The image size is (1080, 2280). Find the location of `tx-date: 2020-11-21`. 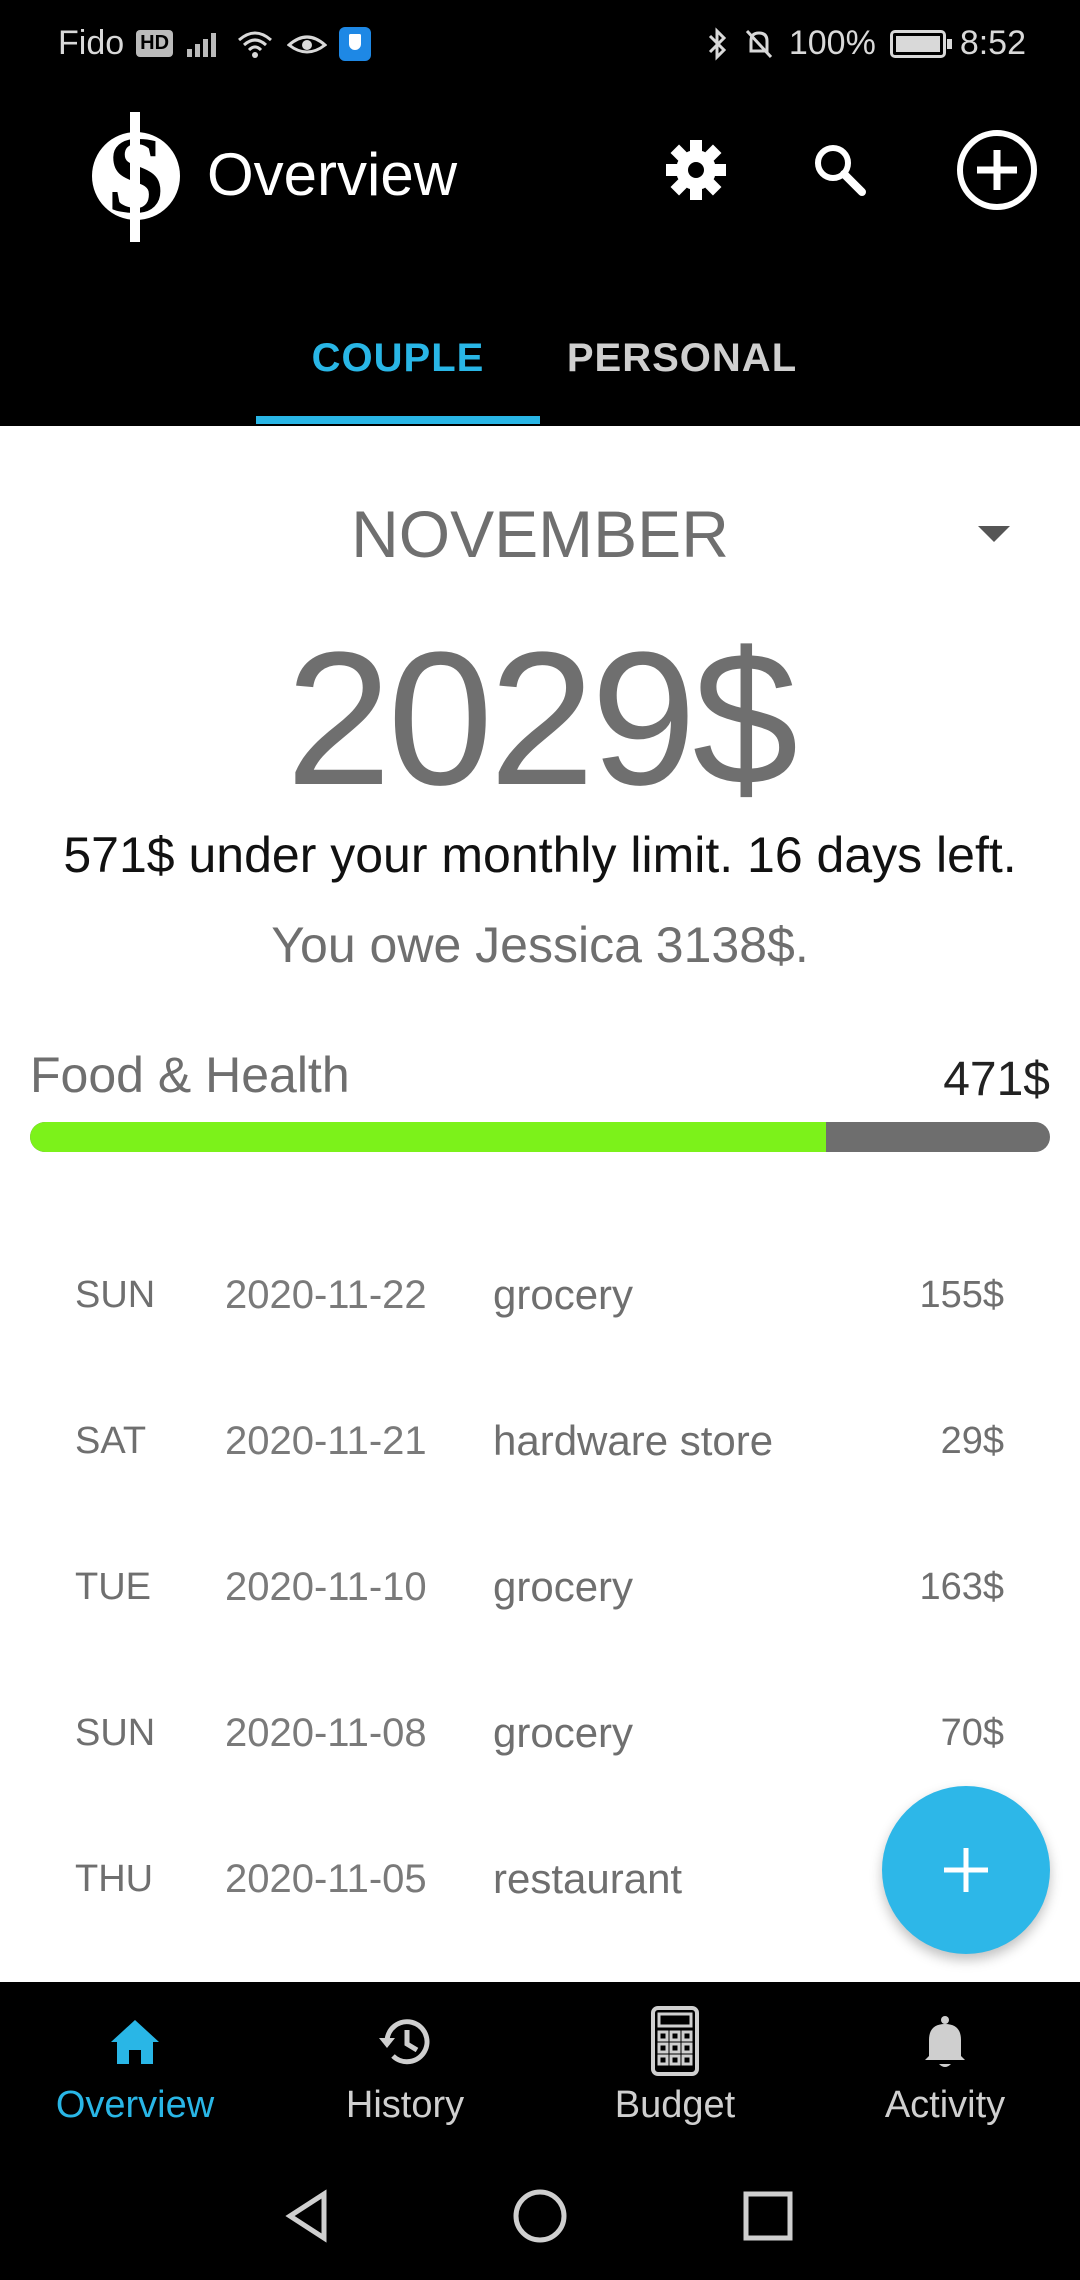

tx-date: 2020-11-21 is located at coordinates (326, 1440).